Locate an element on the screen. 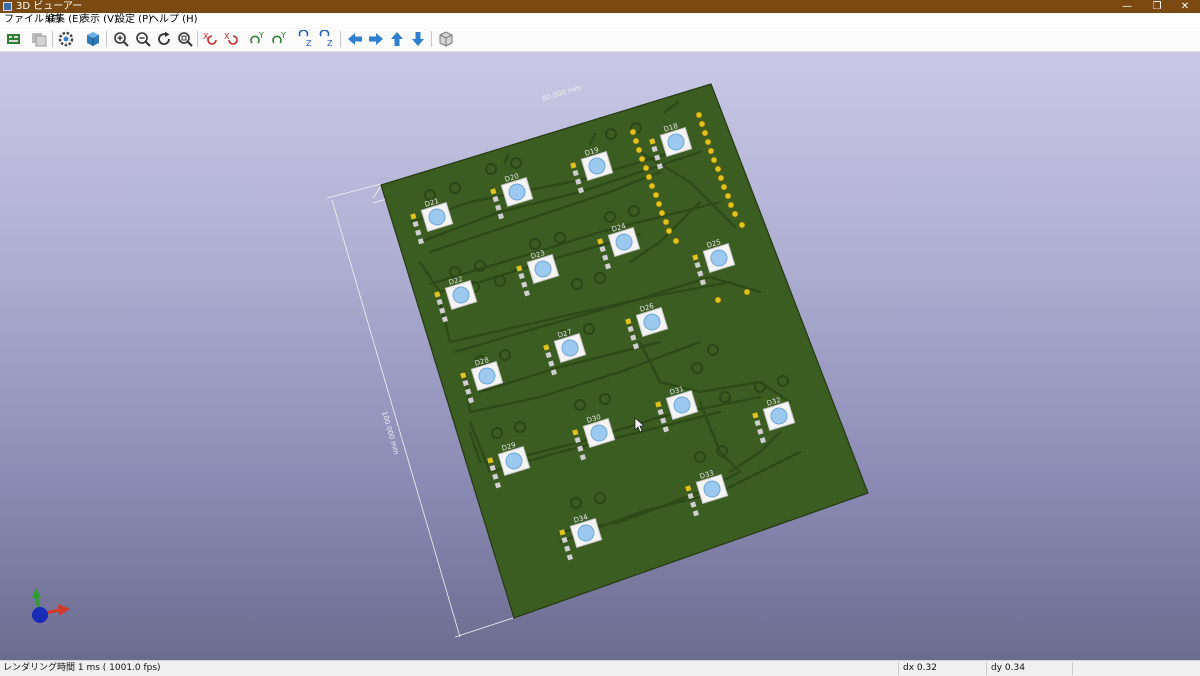 This screenshot has height=676, width=1200. rotate-z-ccw-icon: Z is located at coordinates (326, 39).